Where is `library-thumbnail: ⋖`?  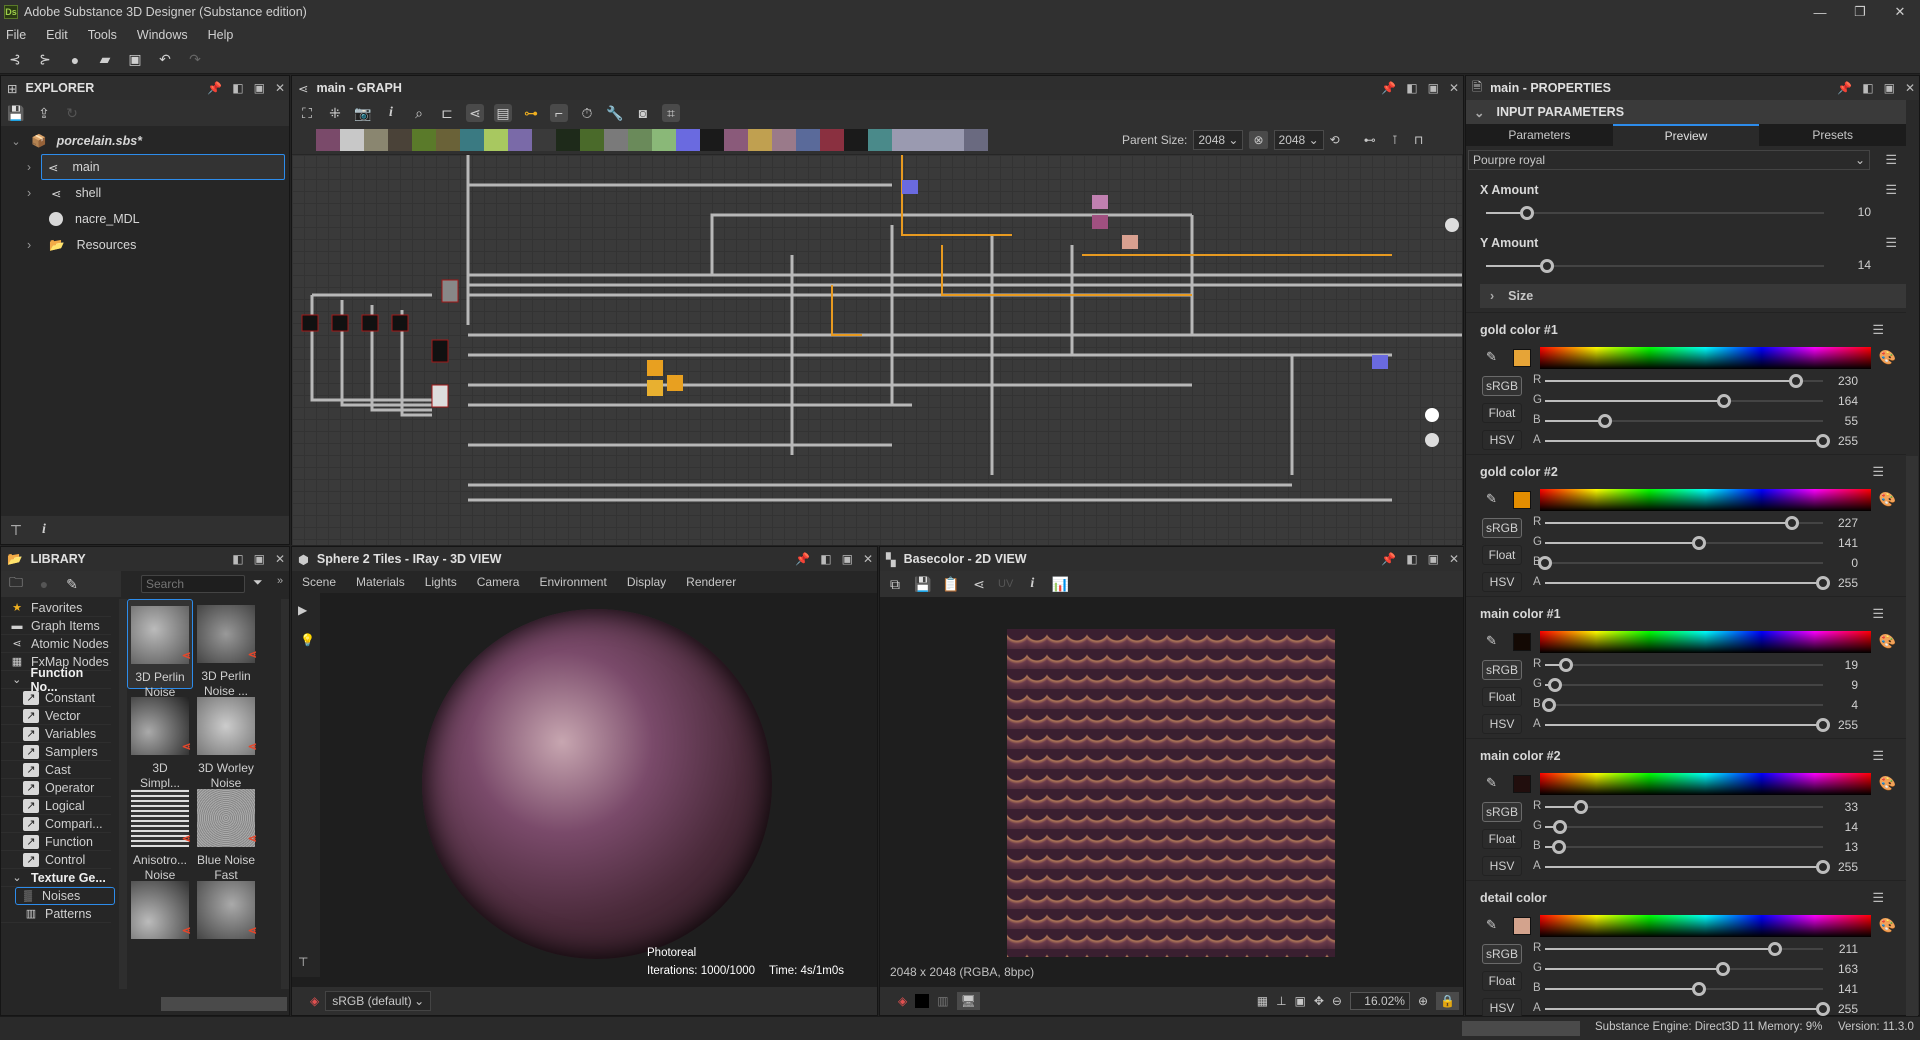 library-thumbnail: ⋖ is located at coordinates (226, 910).